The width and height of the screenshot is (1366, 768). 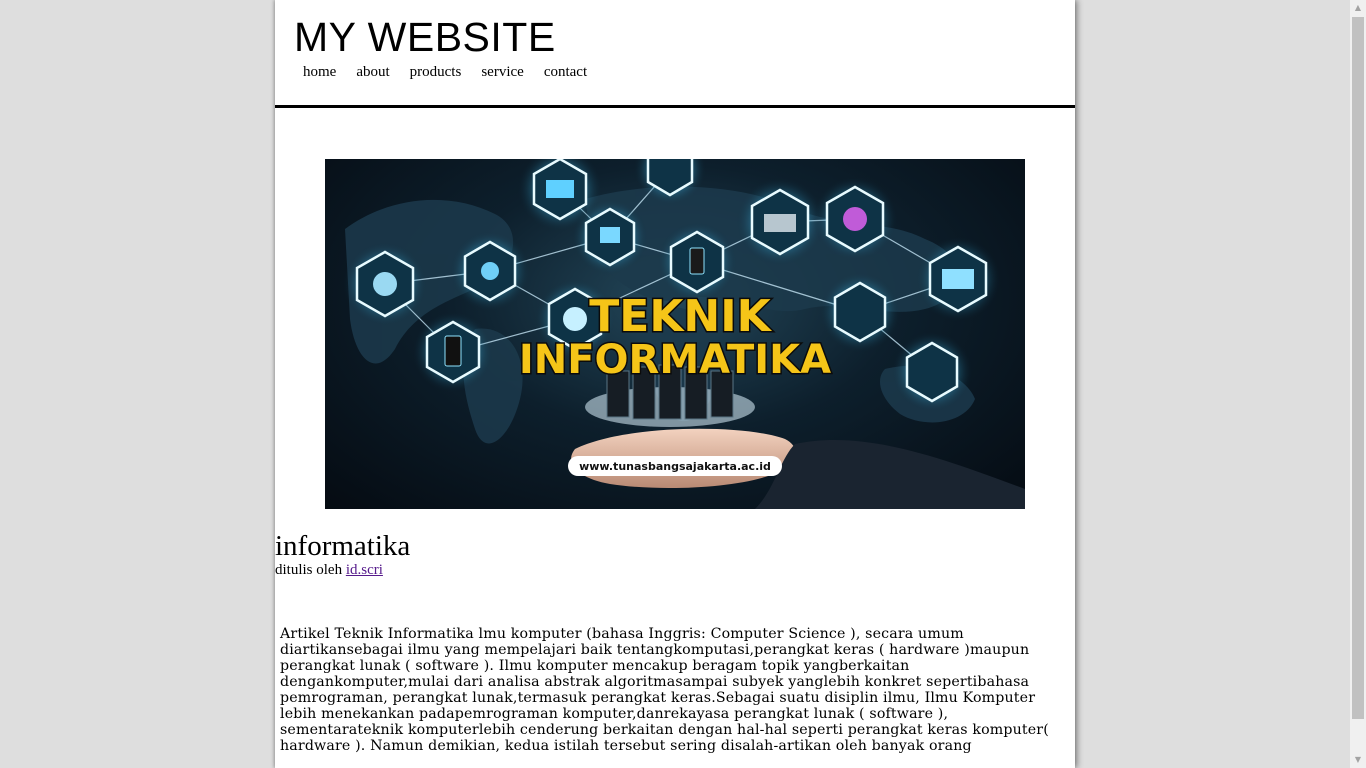 What do you see at coordinates (1358, 760) in the screenshot?
I see `scroll-down-icon: ▼` at bounding box center [1358, 760].